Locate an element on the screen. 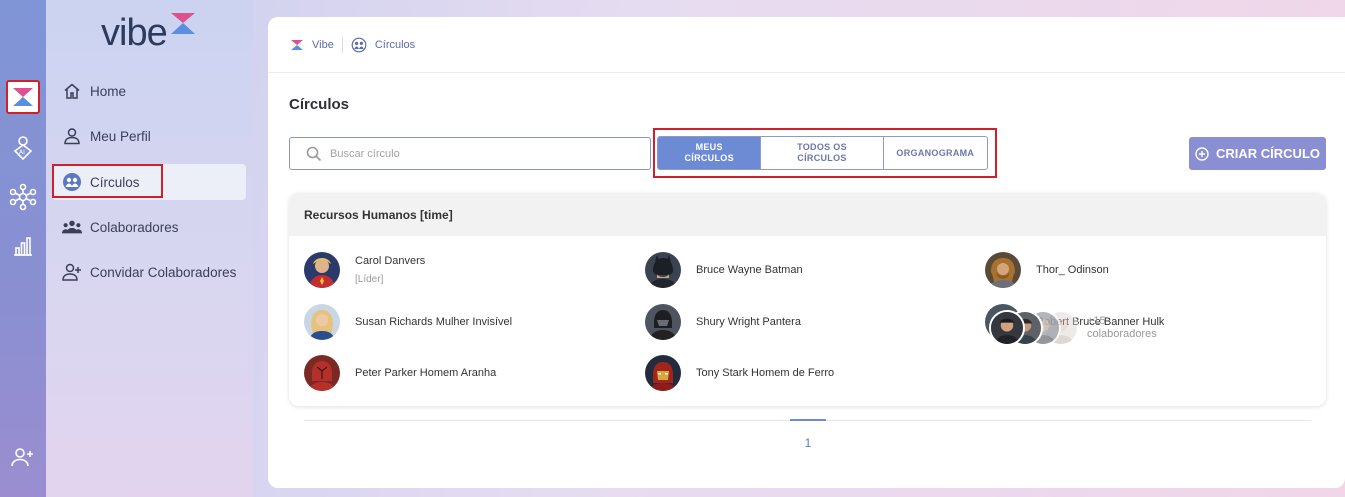 This screenshot has height=497, width=1345. user-plus-icon is located at coordinates (72, 272).